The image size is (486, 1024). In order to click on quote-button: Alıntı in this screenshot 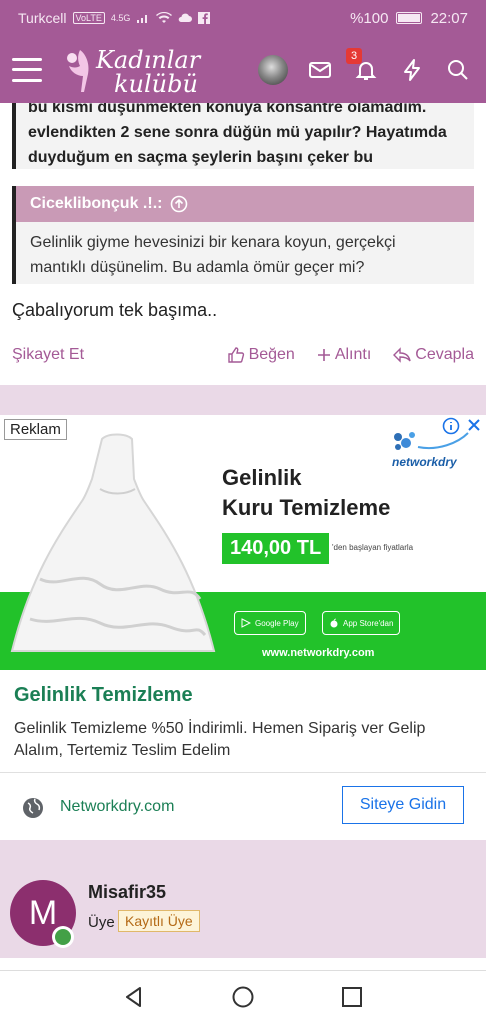, I will do `click(344, 355)`.